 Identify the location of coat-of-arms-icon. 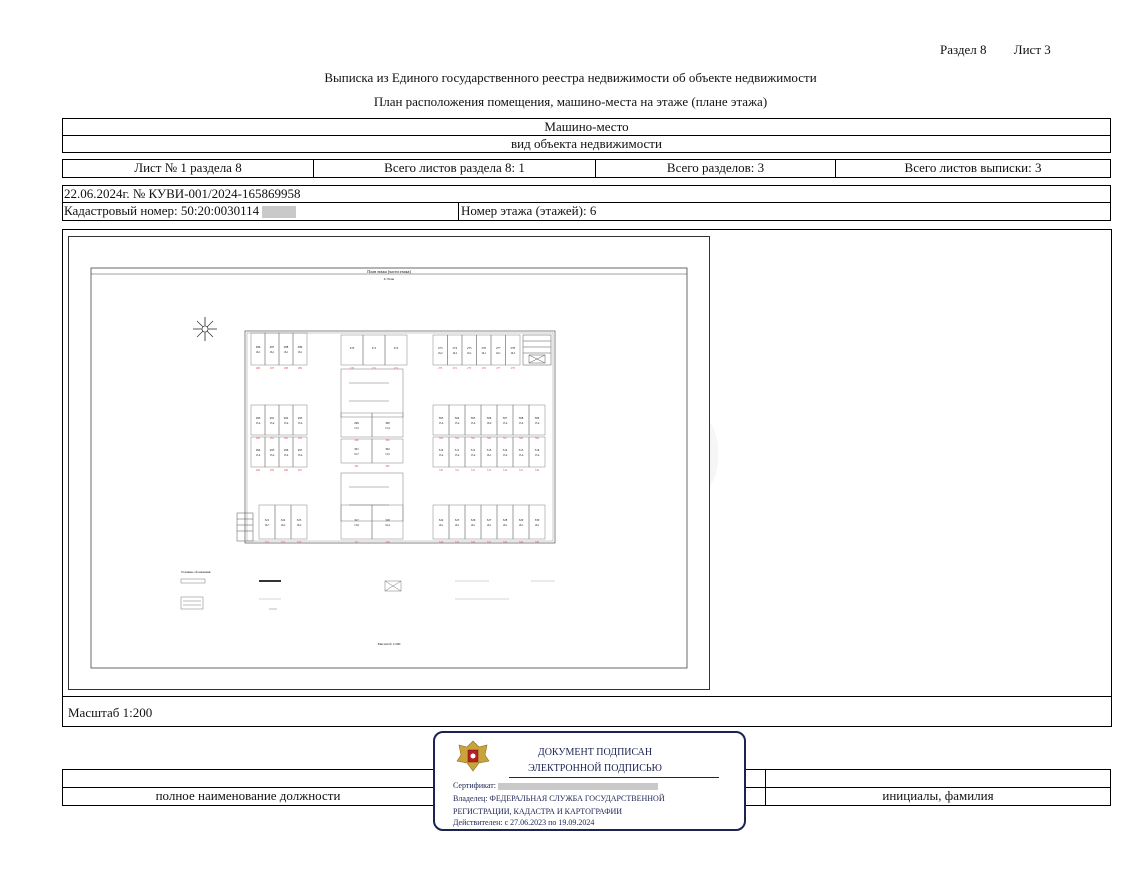
(473, 756).